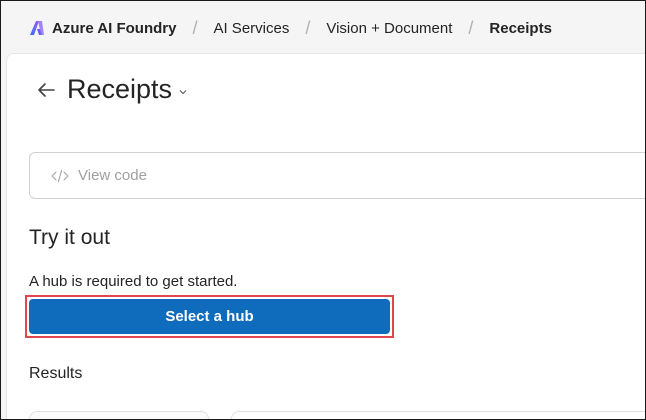 This screenshot has height=420, width=646. Describe the element at coordinates (112, 175) in the screenshot. I see `view-code-label: View code` at that location.